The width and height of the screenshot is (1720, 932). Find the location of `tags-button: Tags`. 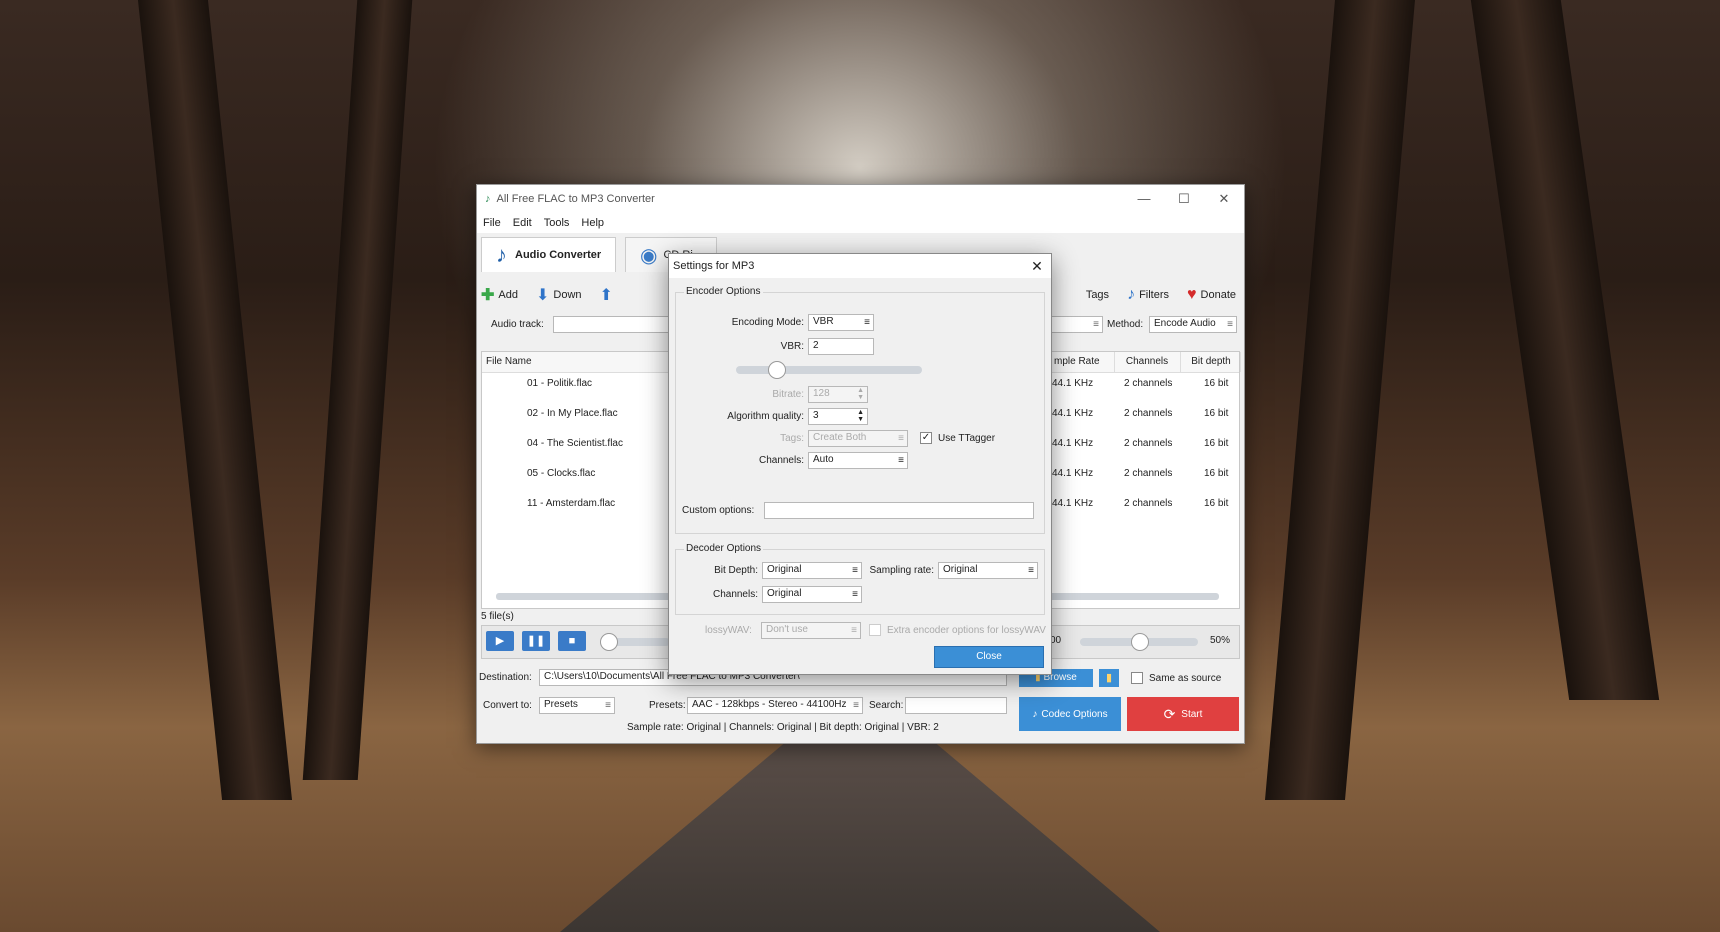

tags-button: Tags is located at coordinates (1097, 295).